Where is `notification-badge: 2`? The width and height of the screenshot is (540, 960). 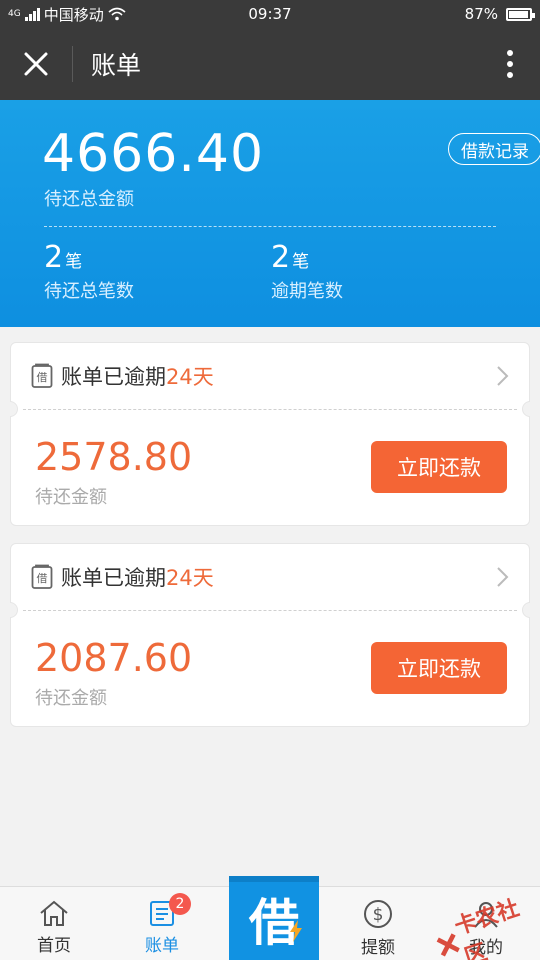 notification-badge: 2 is located at coordinates (180, 904).